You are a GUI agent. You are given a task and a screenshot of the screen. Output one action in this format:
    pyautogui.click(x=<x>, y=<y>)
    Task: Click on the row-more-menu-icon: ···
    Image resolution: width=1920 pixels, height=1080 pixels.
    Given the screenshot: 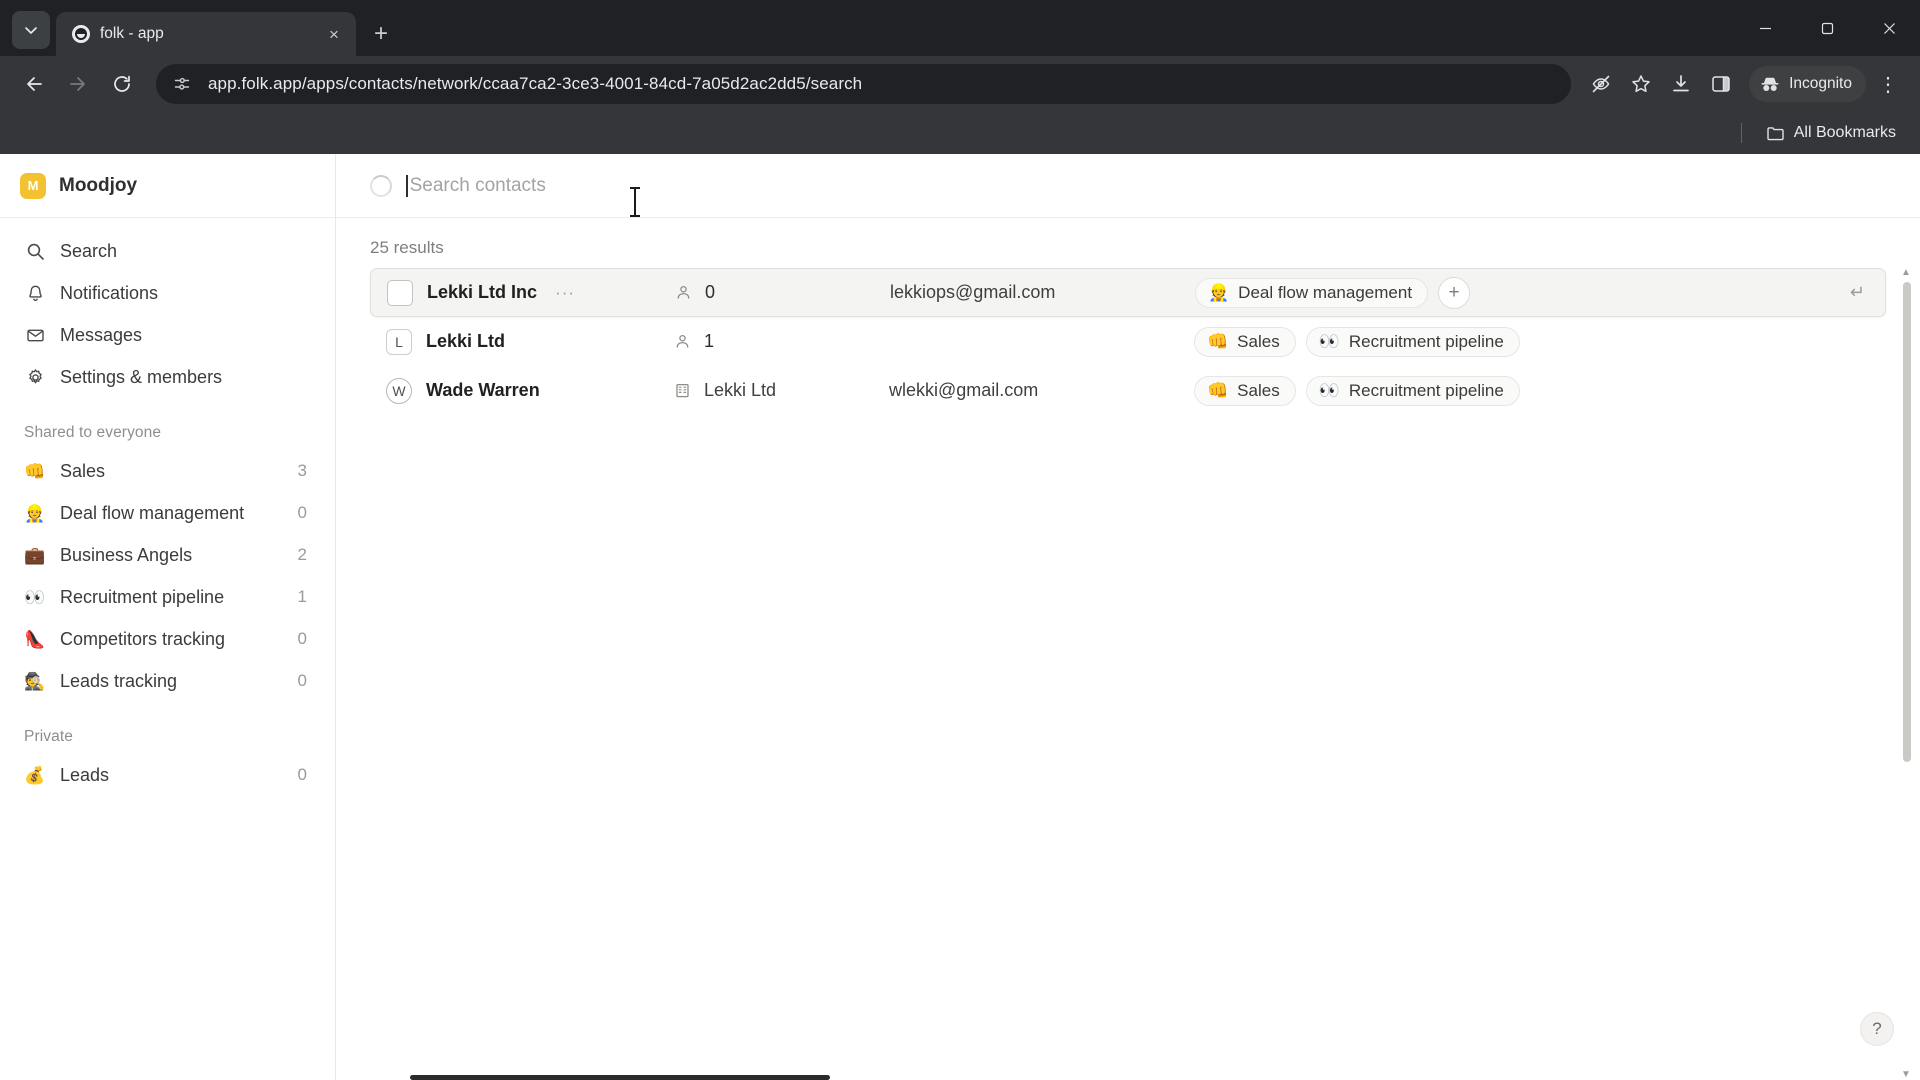 What is the action you would take?
    pyautogui.click(x=565, y=293)
    